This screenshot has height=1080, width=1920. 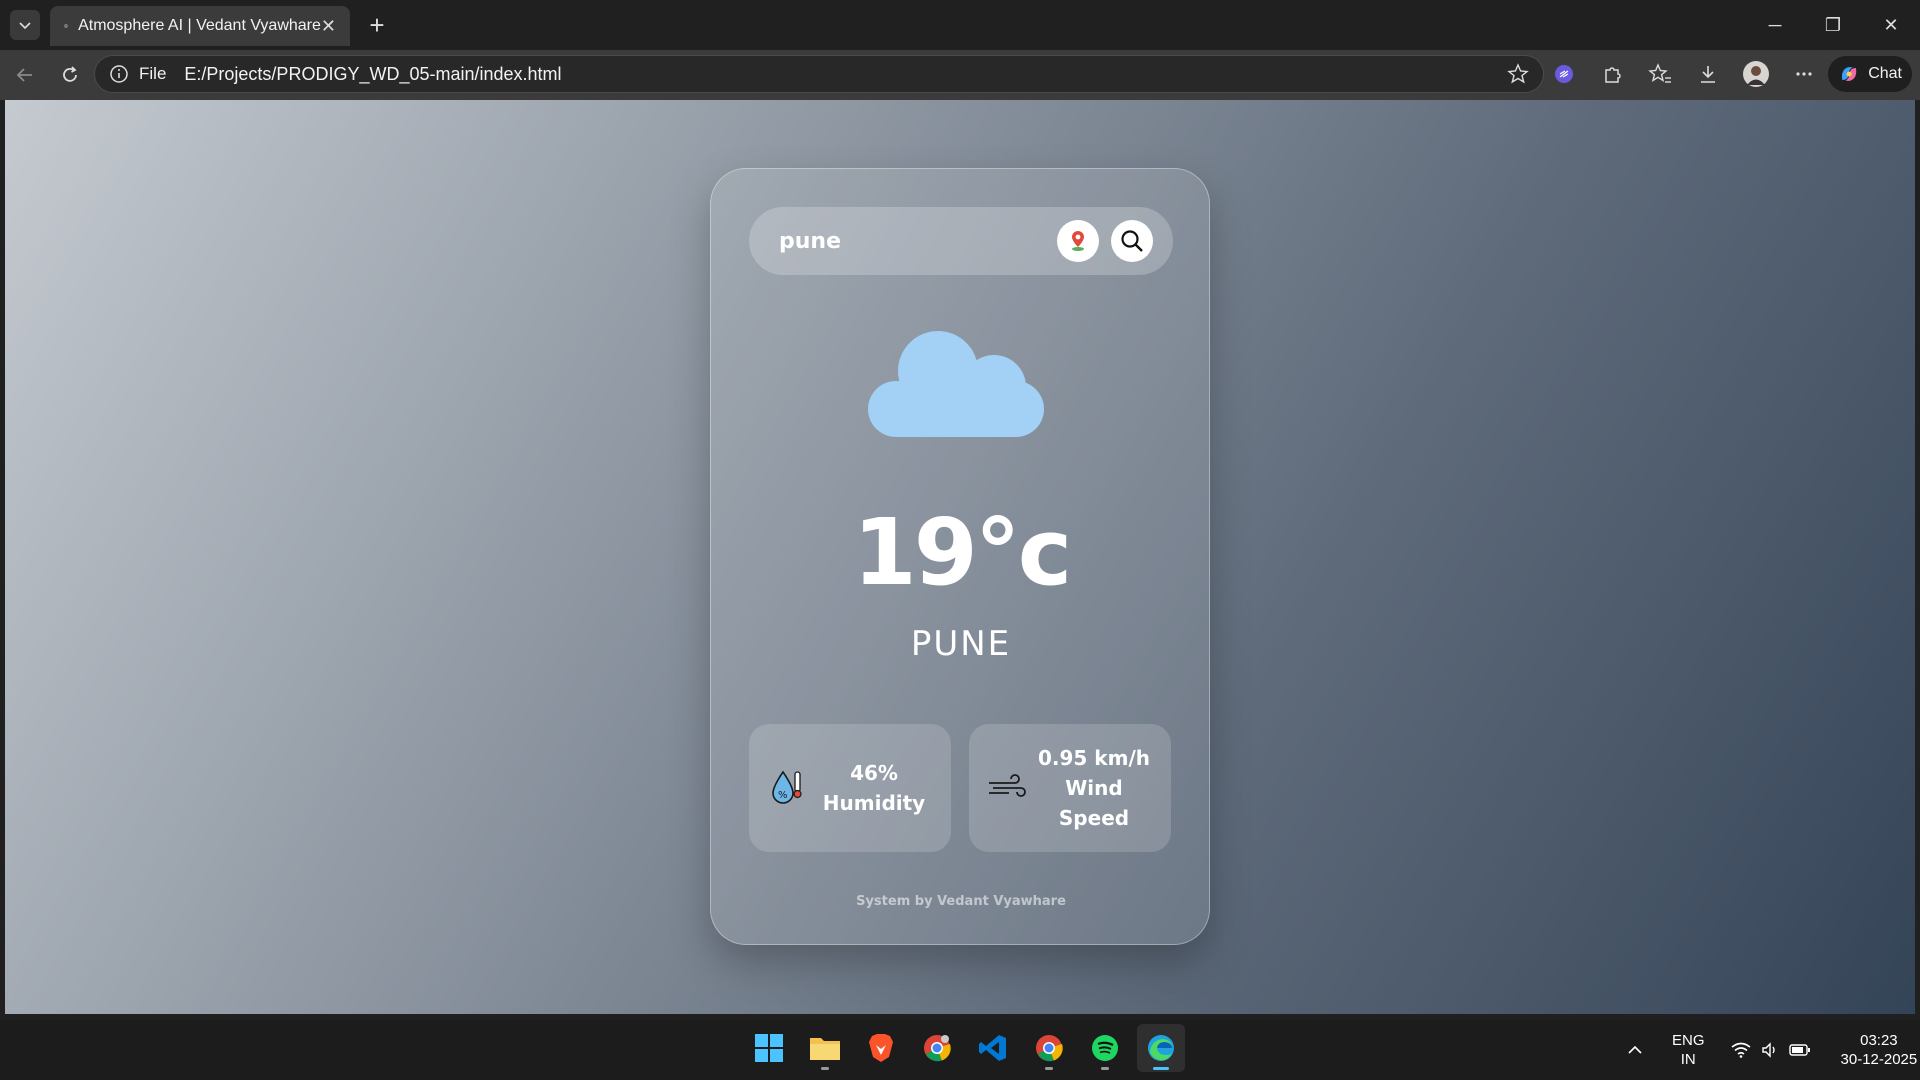 What do you see at coordinates (1688, 1040) in the screenshot?
I see `language-code: ENG` at bounding box center [1688, 1040].